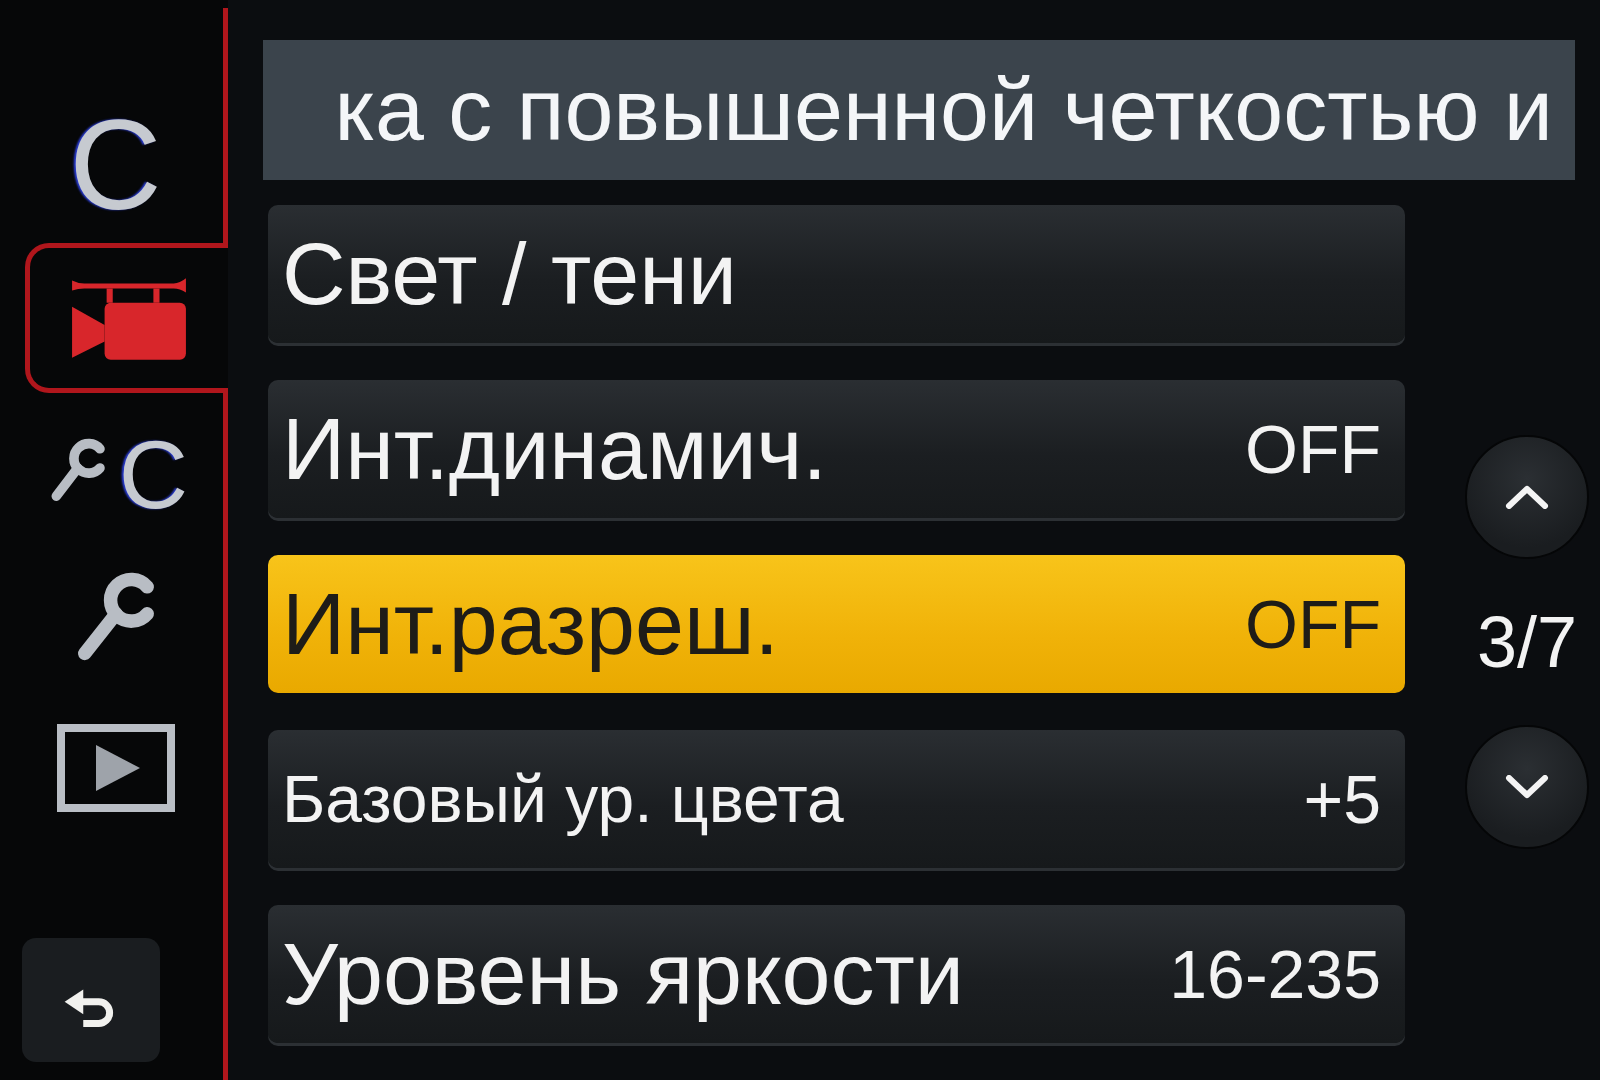 The width and height of the screenshot is (1600, 1080). Describe the element at coordinates (91, 1000) in the screenshot. I see `back-button` at that location.